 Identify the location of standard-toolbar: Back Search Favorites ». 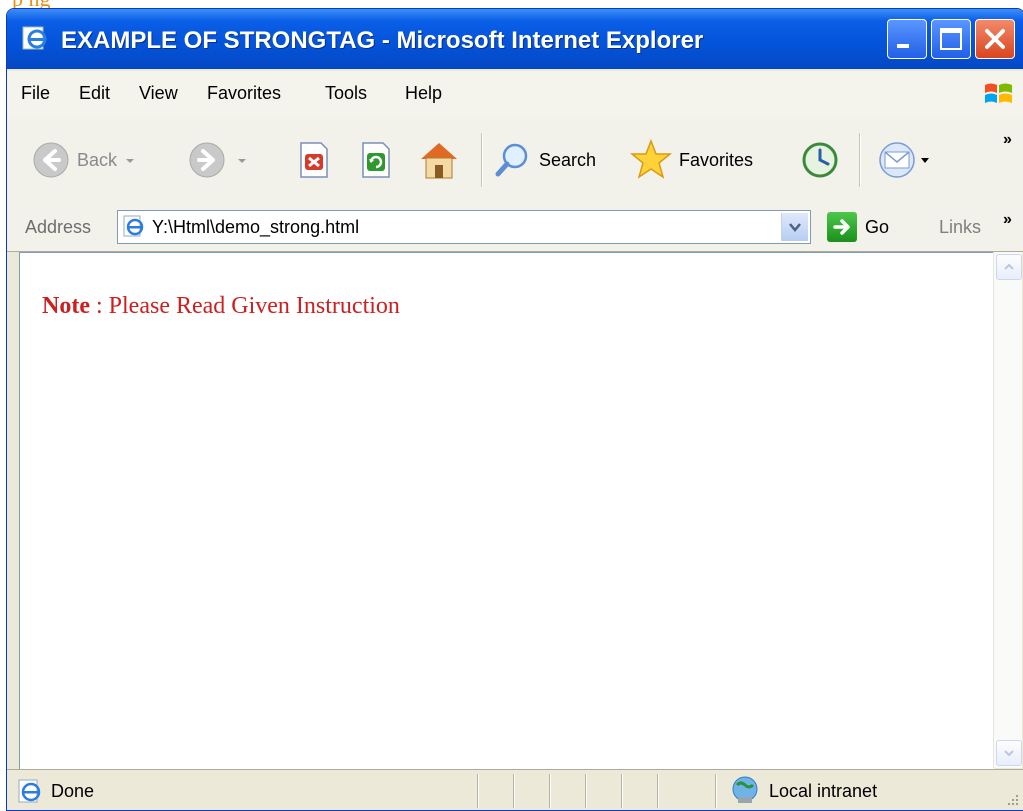
(515, 160).